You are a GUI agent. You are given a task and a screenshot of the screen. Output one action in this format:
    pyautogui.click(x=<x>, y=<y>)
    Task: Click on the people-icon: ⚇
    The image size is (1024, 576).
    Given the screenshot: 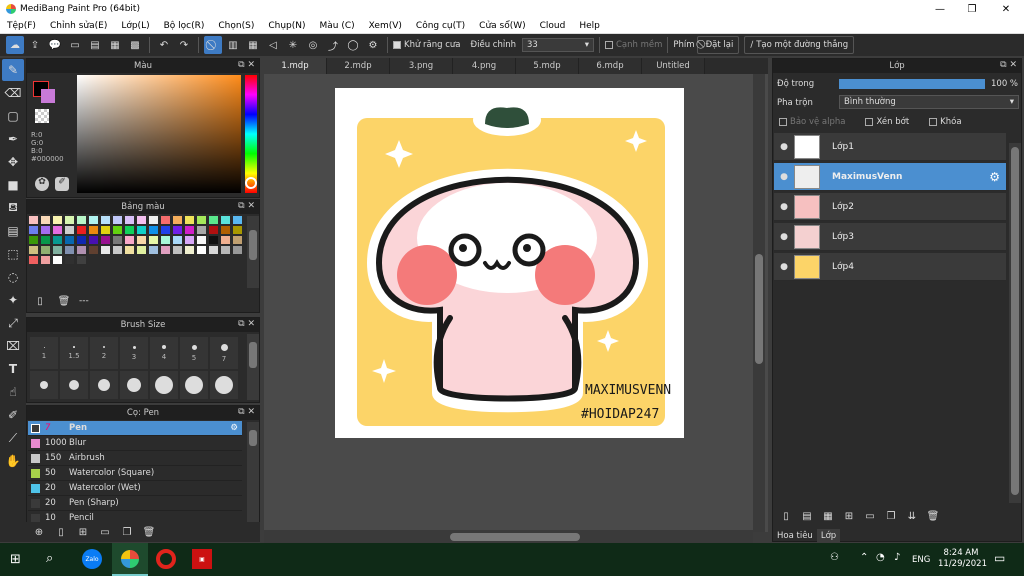 What is the action you would take?
    pyautogui.click(x=834, y=557)
    